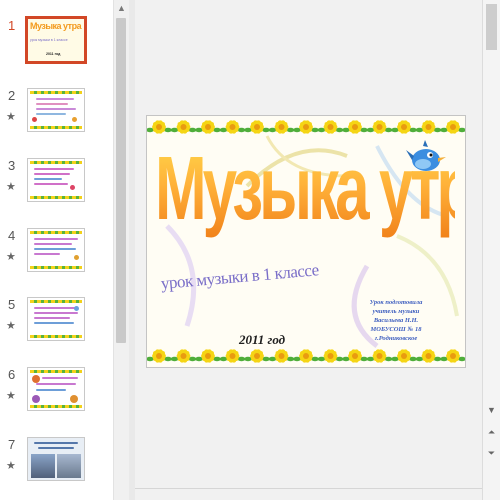 The height and width of the screenshot is (500, 500). Describe the element at coordinates (12, 165) in the screenshot. I see `slide-number: 3` at that location.